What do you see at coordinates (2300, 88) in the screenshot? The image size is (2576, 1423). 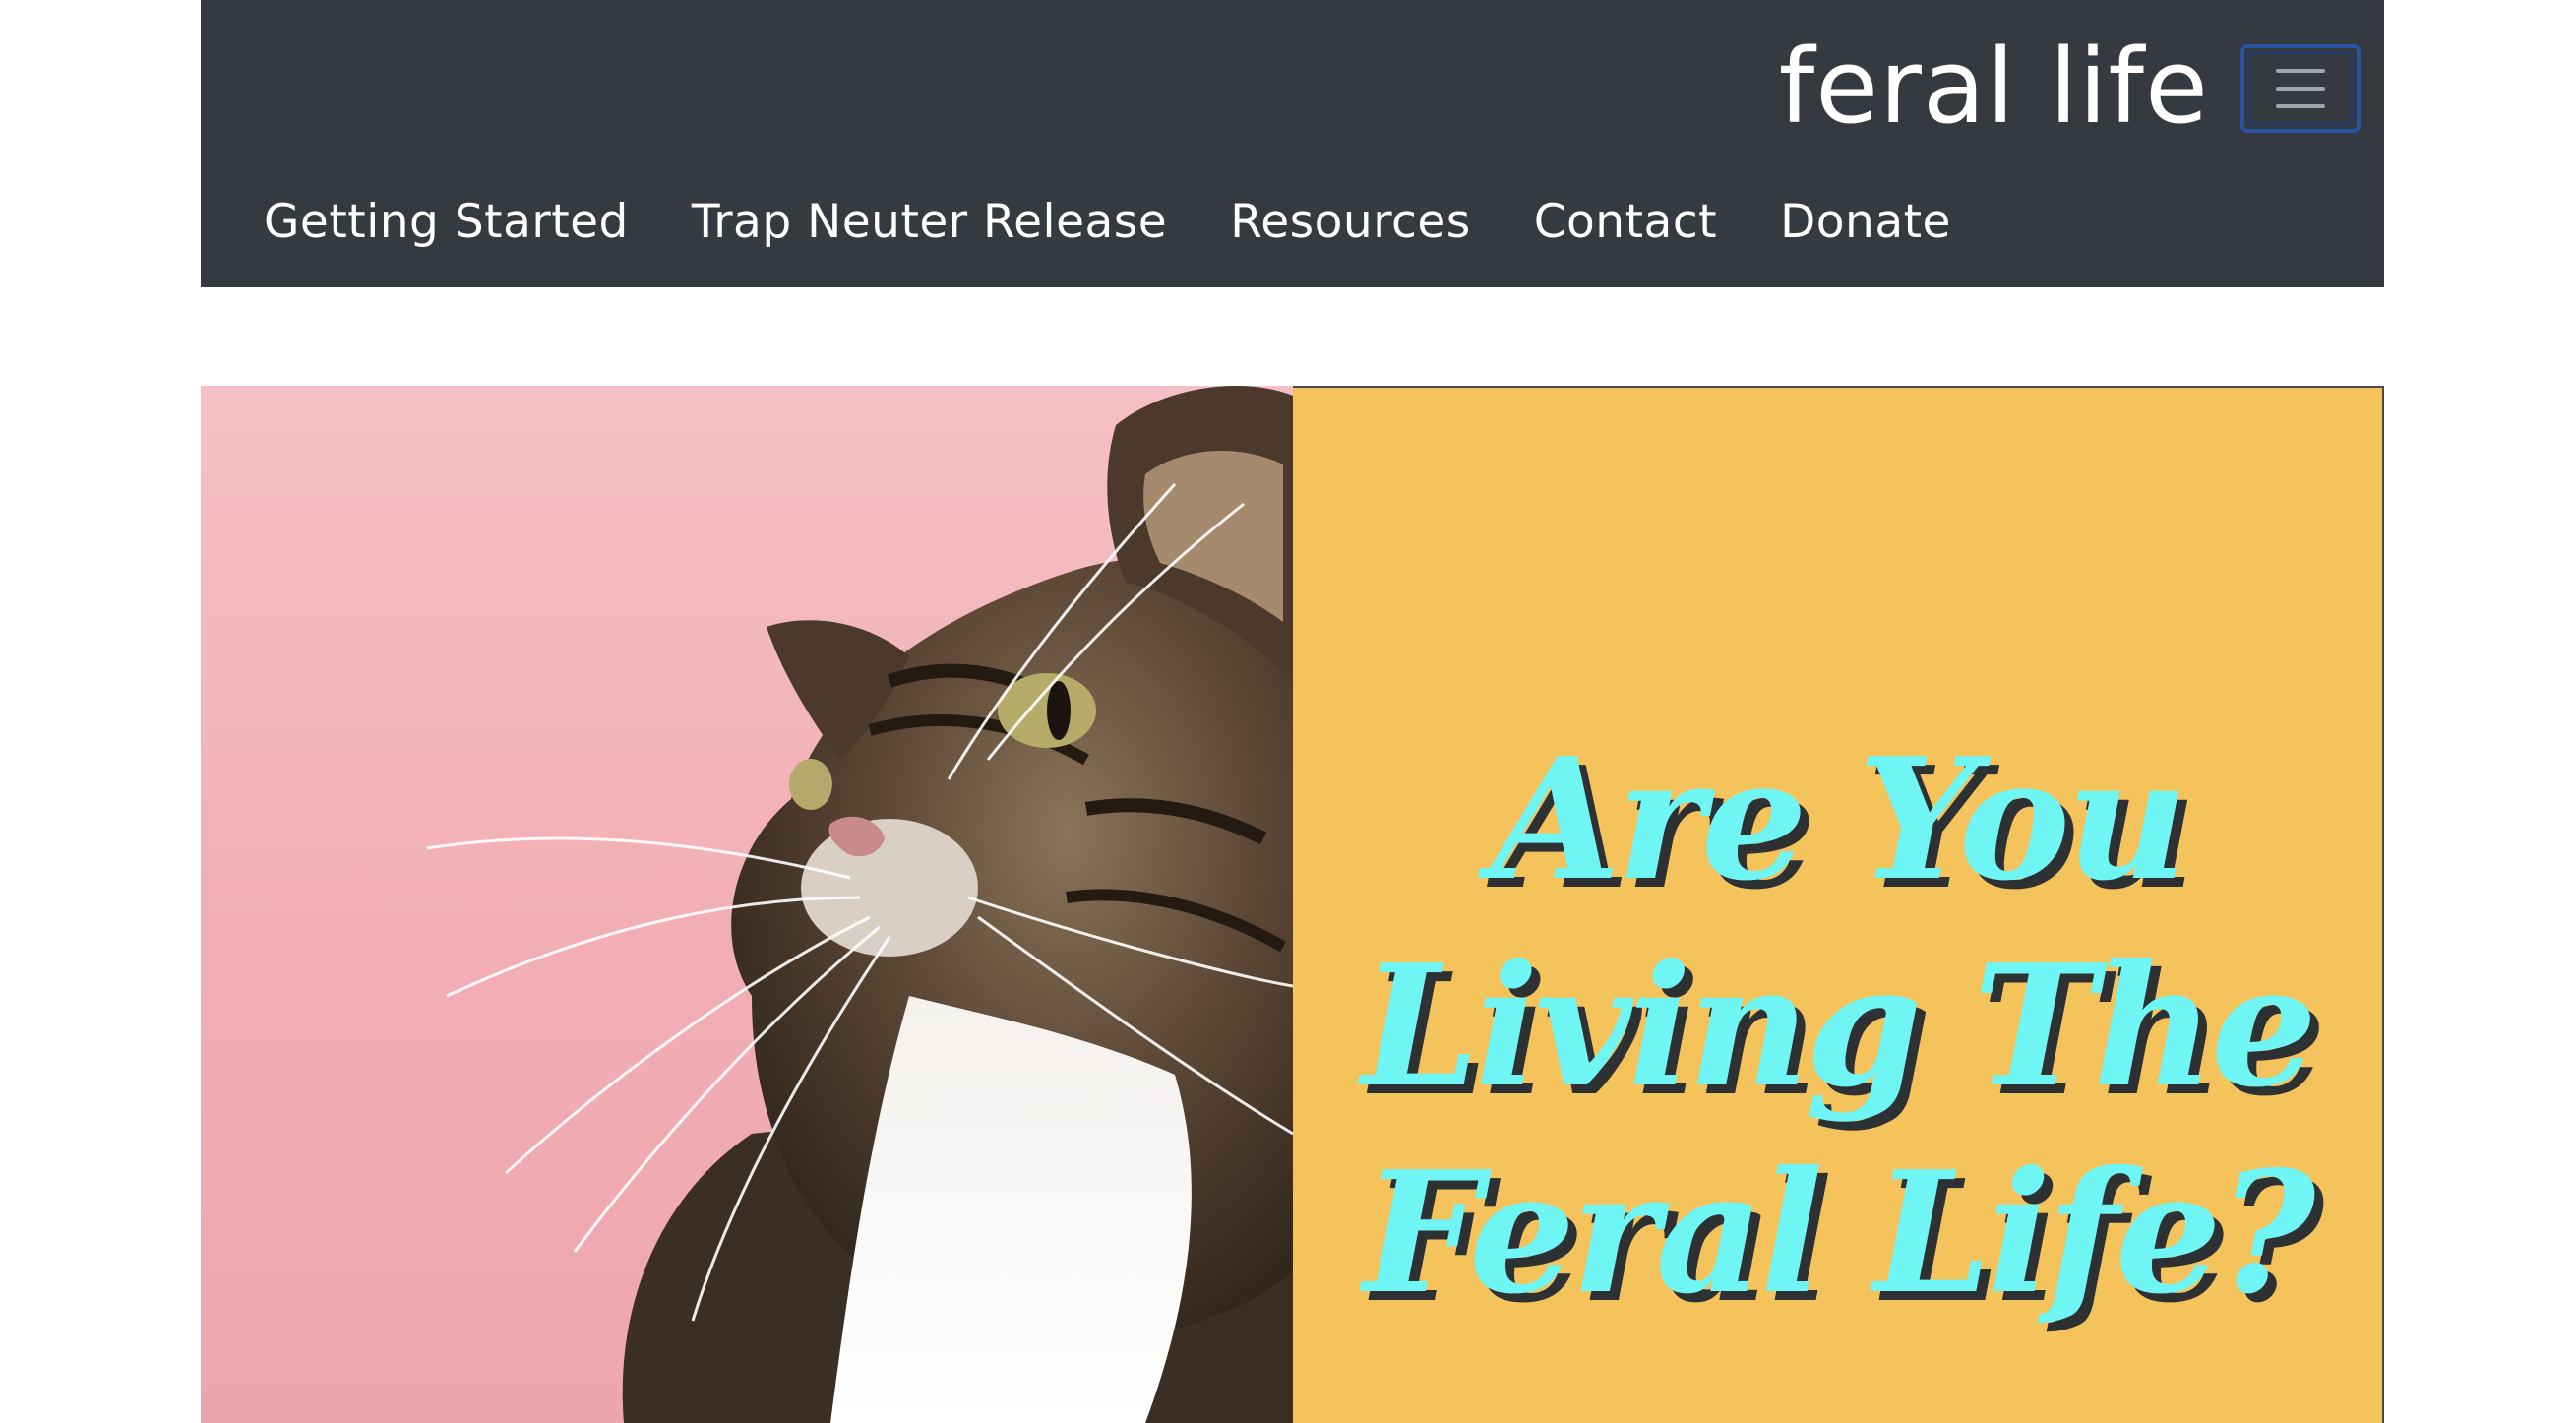 I see `navbar-toggle-button` at bounding box center [2300, 88].